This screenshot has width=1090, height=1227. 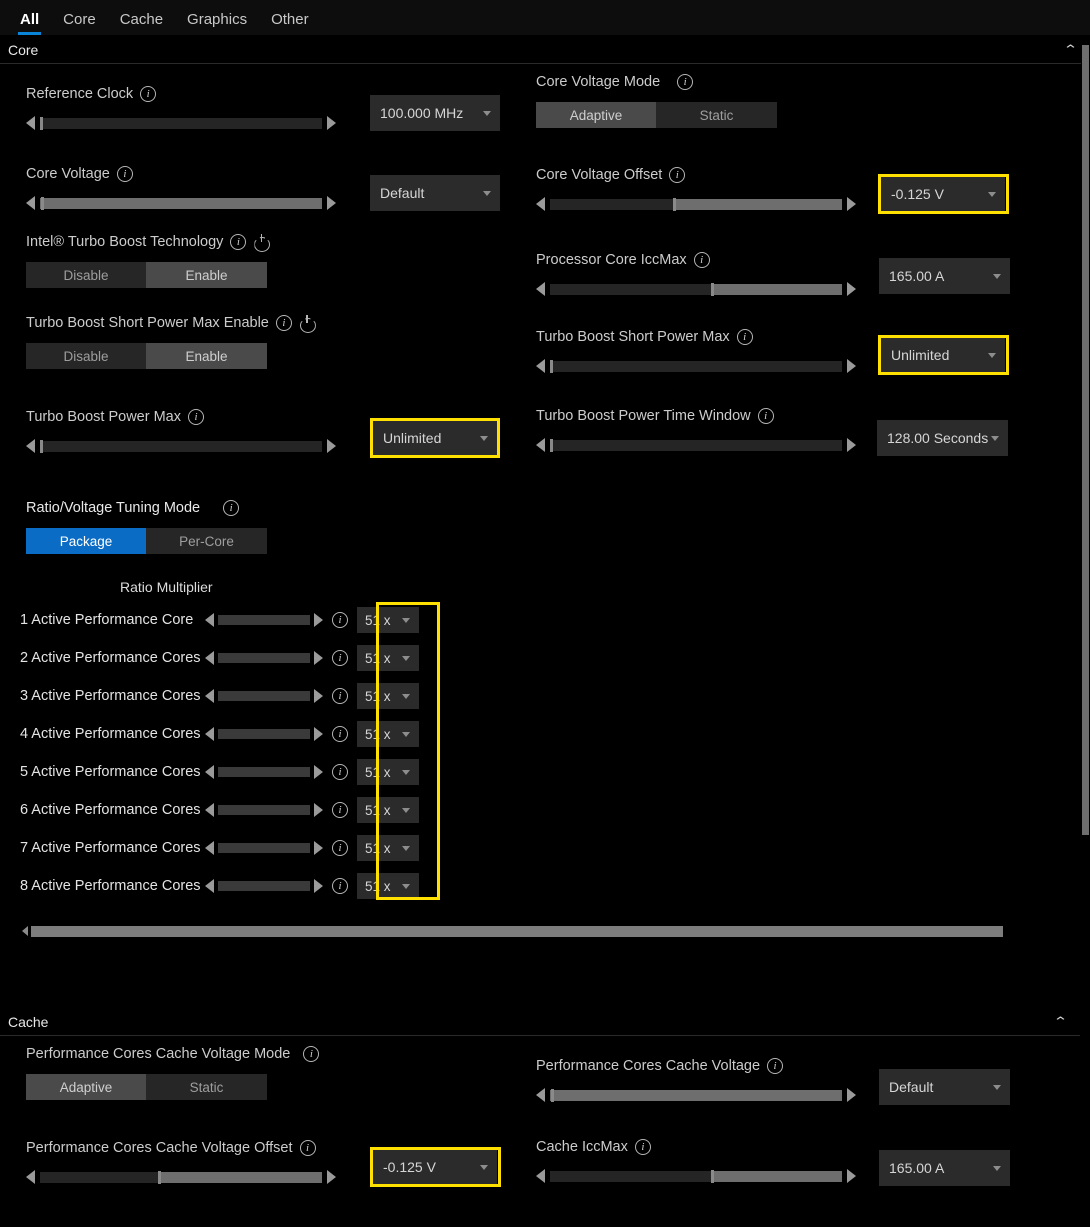 I want to click on slider-turbo-boost-short-power-max, so click(x=696, y=366).